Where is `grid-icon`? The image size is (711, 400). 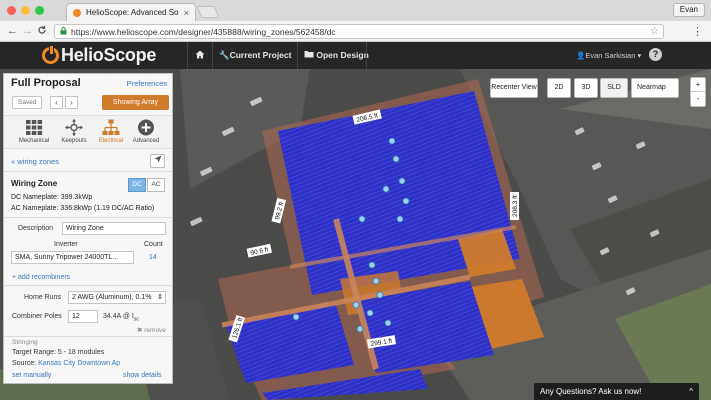
grid-icon is located at coordinates (34, 127).